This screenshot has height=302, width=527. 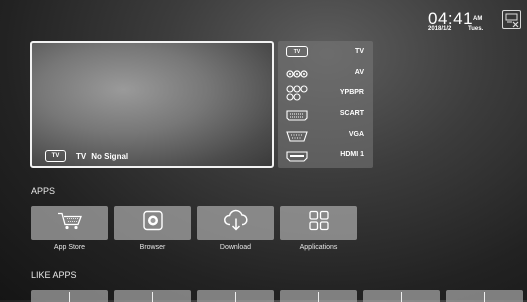 I want to click on source-label: VGA, so click(x=356, y=134).